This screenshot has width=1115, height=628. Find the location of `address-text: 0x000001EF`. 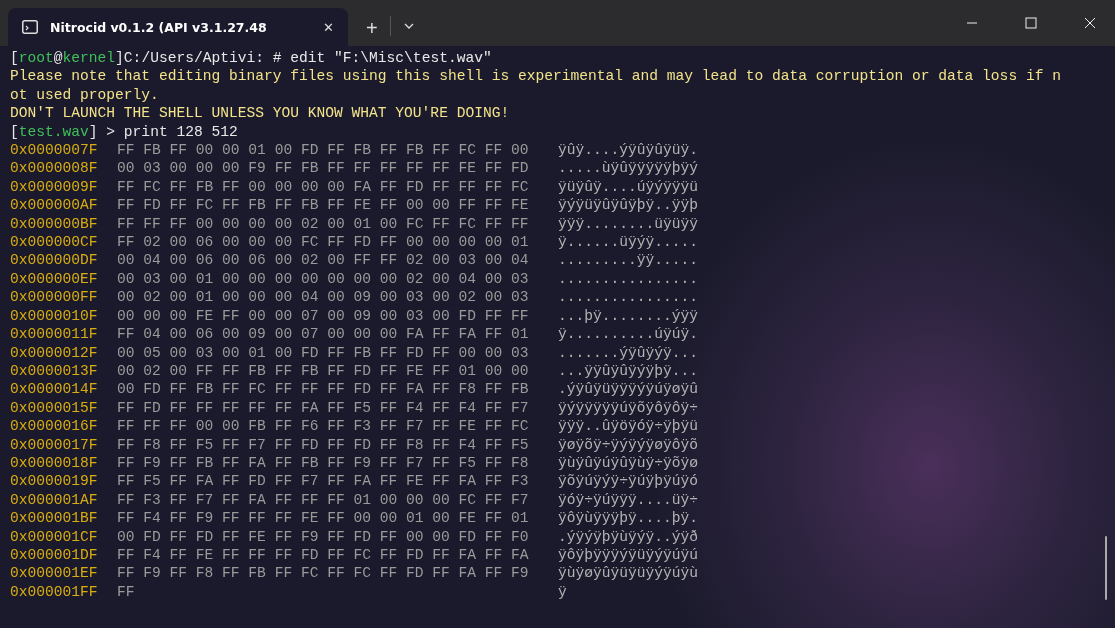

address-text: 0x000001EF is located at coordinates (54, 573).